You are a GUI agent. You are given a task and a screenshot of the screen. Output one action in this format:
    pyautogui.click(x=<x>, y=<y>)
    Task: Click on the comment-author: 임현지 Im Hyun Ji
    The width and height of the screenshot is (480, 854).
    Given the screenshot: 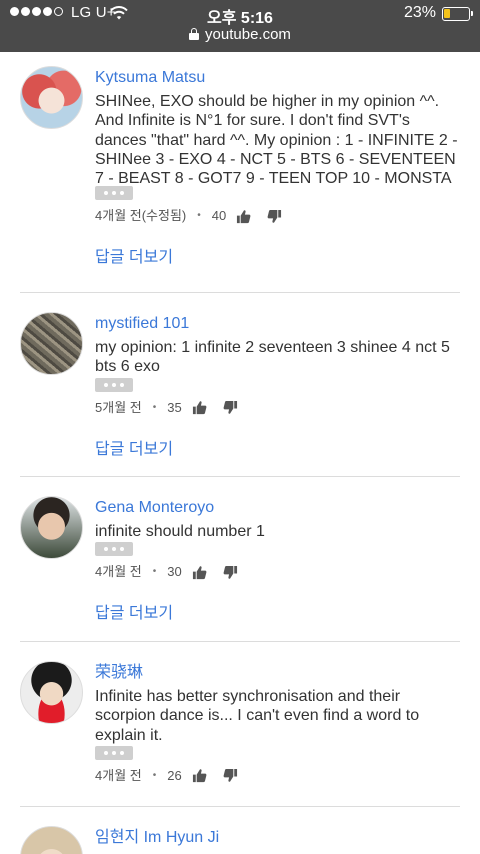 What is the action you would take?
    pyautogui.click(x=277, y=838)
    